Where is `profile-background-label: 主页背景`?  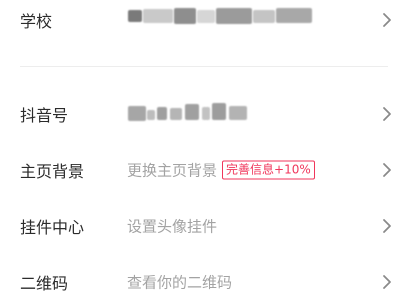
profile-background-label: 主页背景 is located at coordinates (52, 171).